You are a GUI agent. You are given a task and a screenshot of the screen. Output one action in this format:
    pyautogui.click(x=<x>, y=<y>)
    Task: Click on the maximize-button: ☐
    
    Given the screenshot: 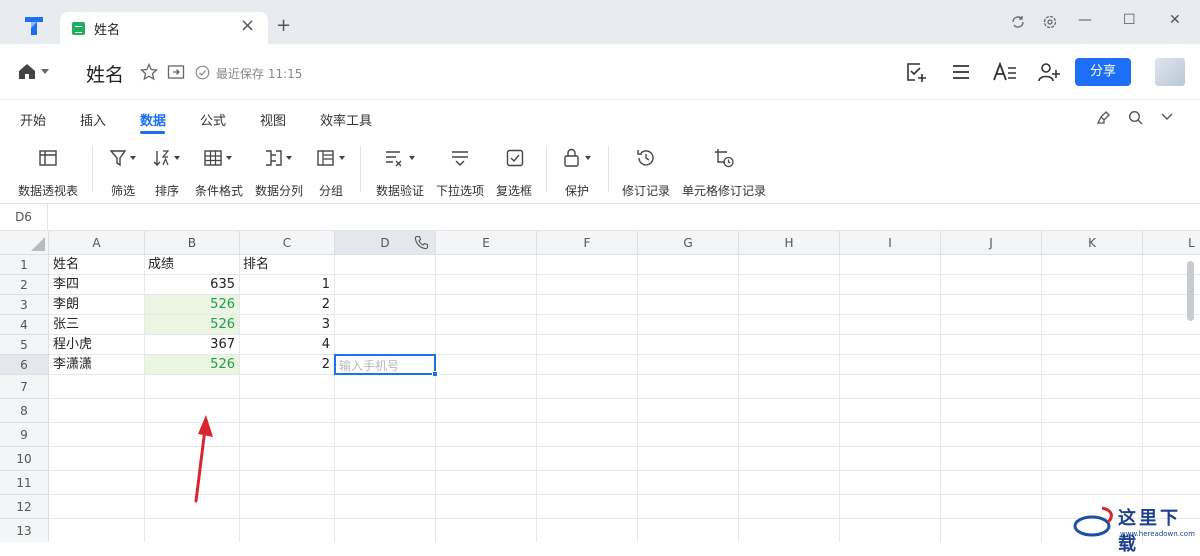 What is the action you would take?
    pyautogui.click(x=1129, y=20)
    